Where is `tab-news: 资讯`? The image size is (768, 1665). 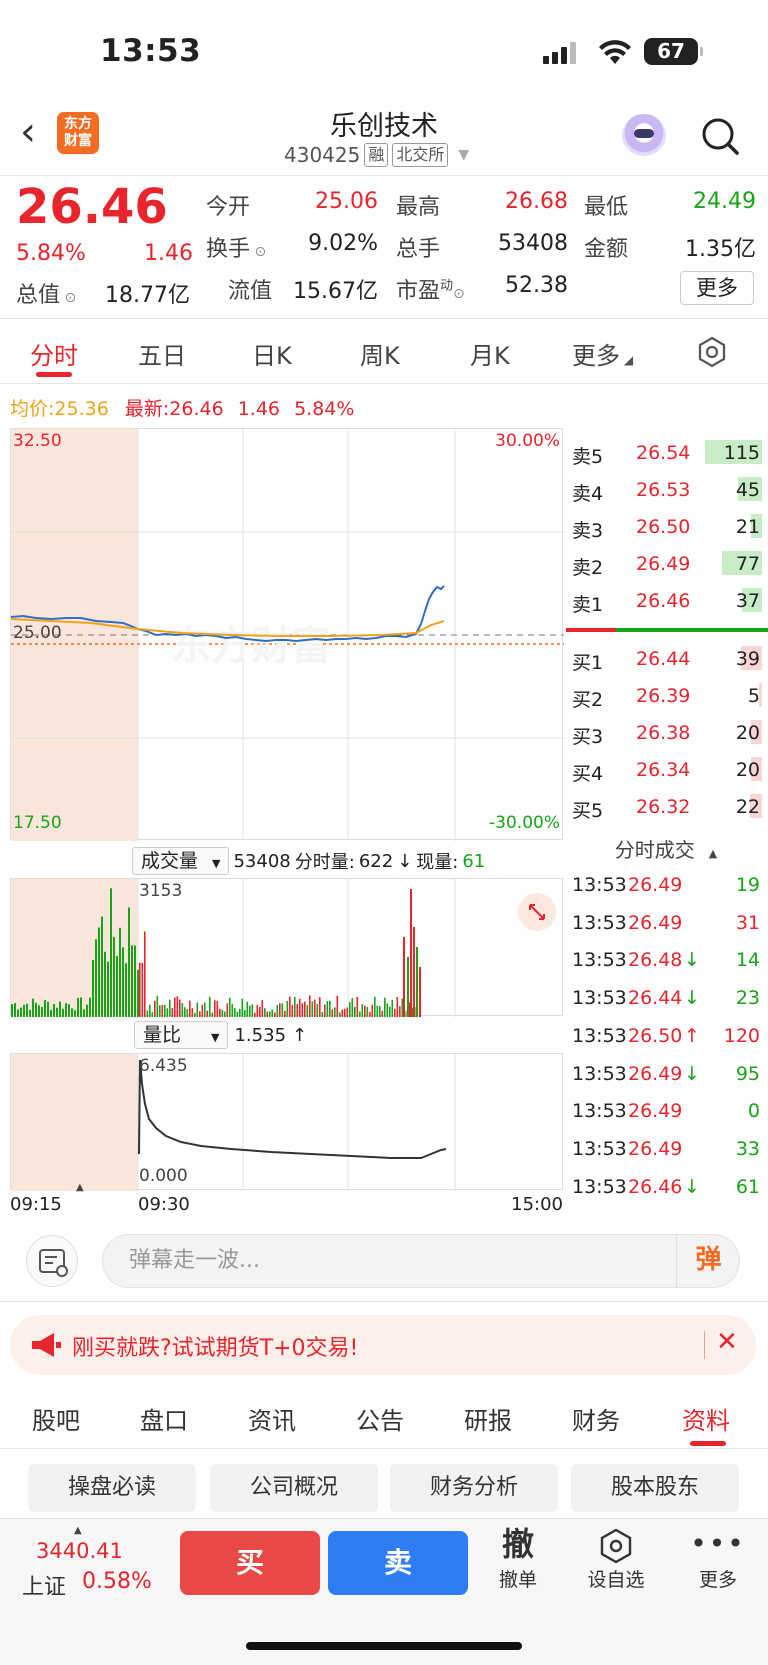
tab-news: 资讯 is located at coordinates (272, 1418).